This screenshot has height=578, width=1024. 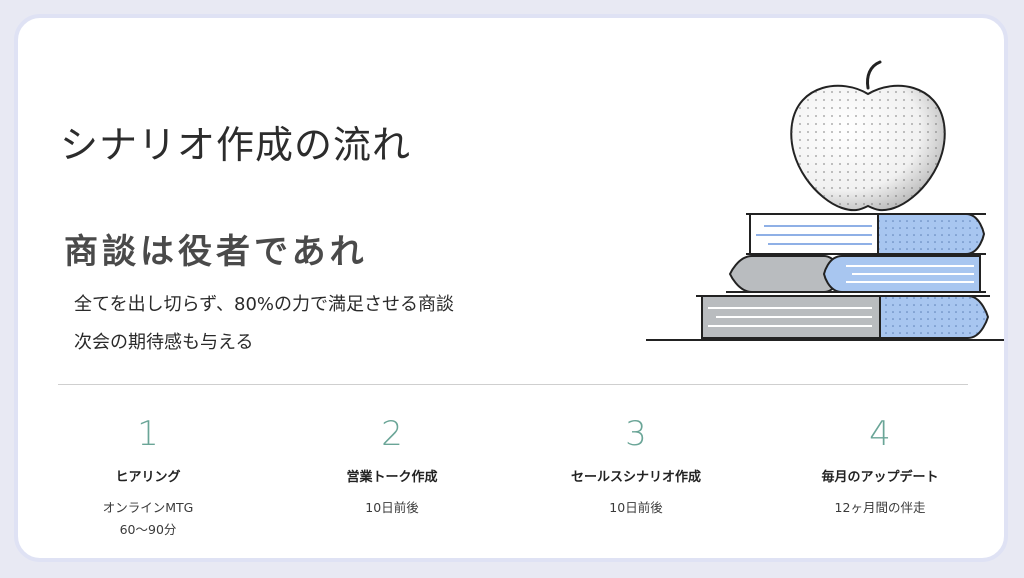 What do you see at coordinates (148, 519) in the screenshot?
I see `step-desc: オンラインMTG 60〜90分` at bounding box center [148, 519].